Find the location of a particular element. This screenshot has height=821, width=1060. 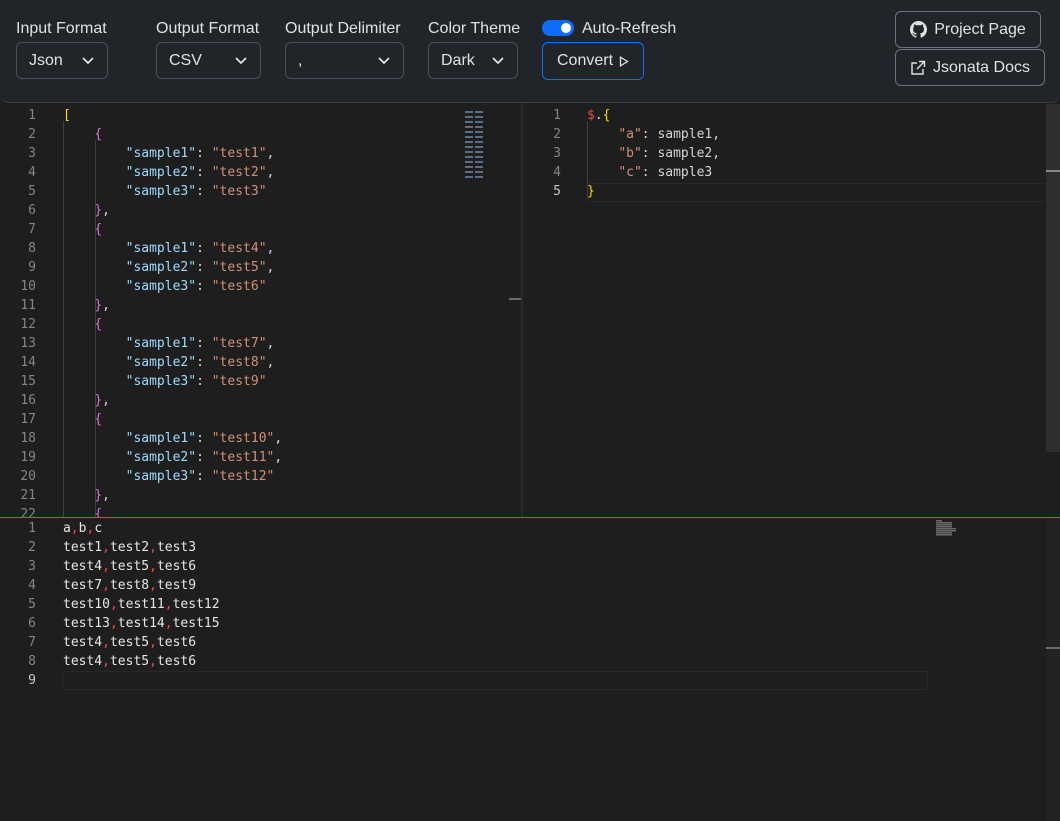

code-line: 10 "sample3": "test6" is located at coordinates (250, 286).